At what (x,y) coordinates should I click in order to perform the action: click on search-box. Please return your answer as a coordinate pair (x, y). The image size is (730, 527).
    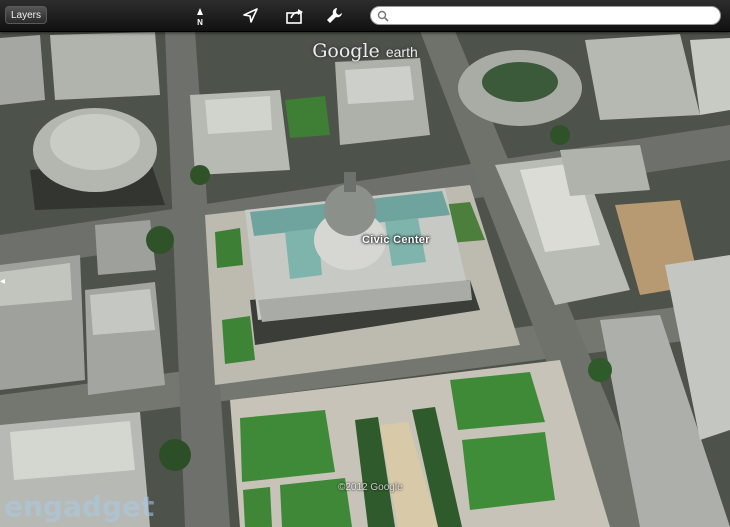
    Looking at the image, I should click on (545, 15).